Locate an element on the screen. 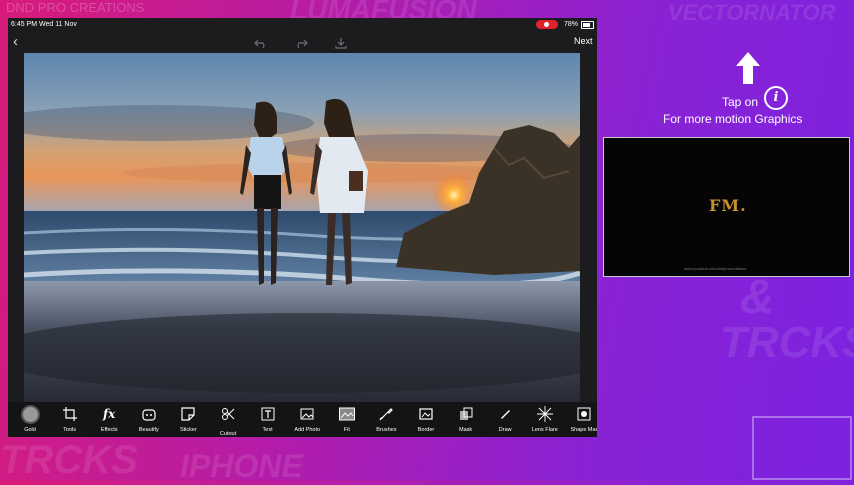 The width and height of the screenshot is (854, 485). tool-effects: fx Effects is located at coordinates (109, 419).